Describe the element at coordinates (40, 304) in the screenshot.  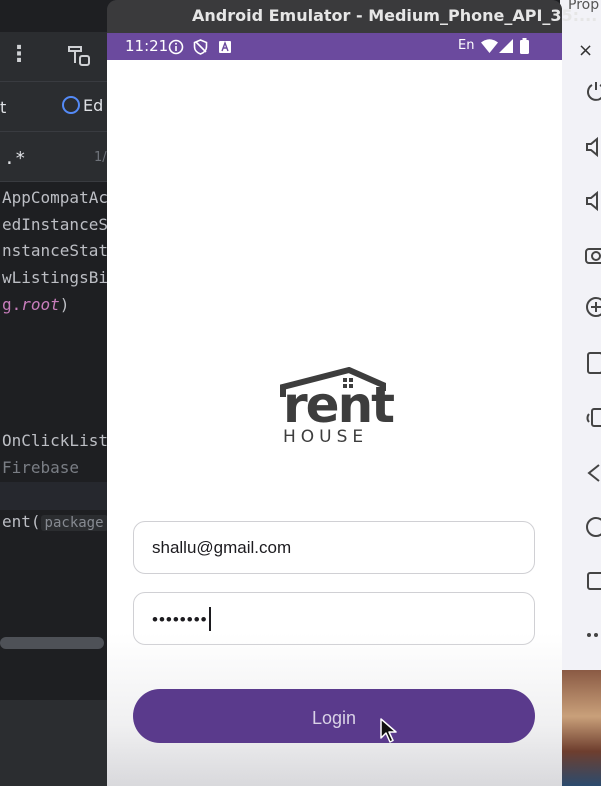
I see `code-token: root` at that location.